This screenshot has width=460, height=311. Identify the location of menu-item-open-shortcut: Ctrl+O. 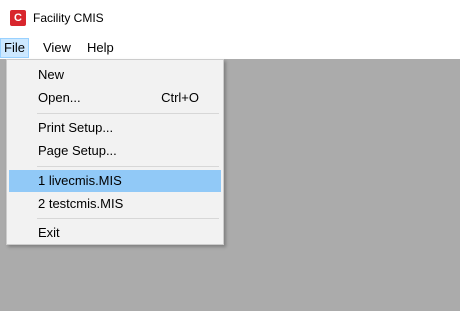
(180, 97).